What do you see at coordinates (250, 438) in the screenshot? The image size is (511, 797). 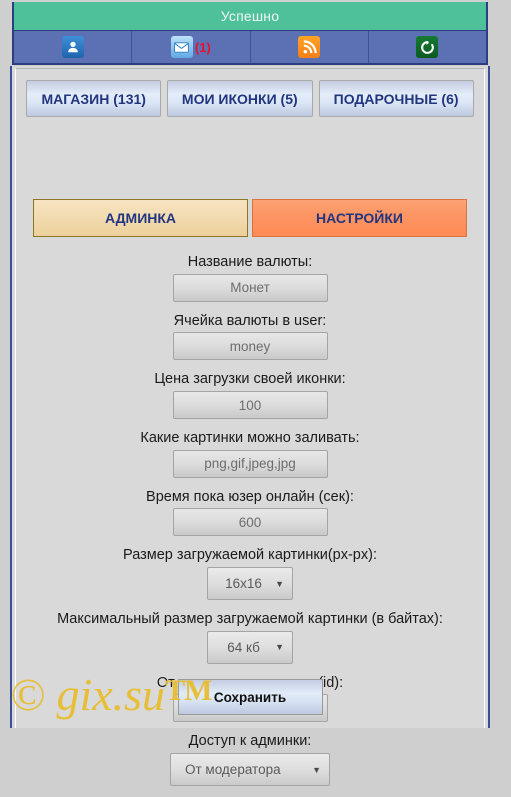 I see `field-label: Какие картинки можно заливать:` at bounding box center [250, 438].